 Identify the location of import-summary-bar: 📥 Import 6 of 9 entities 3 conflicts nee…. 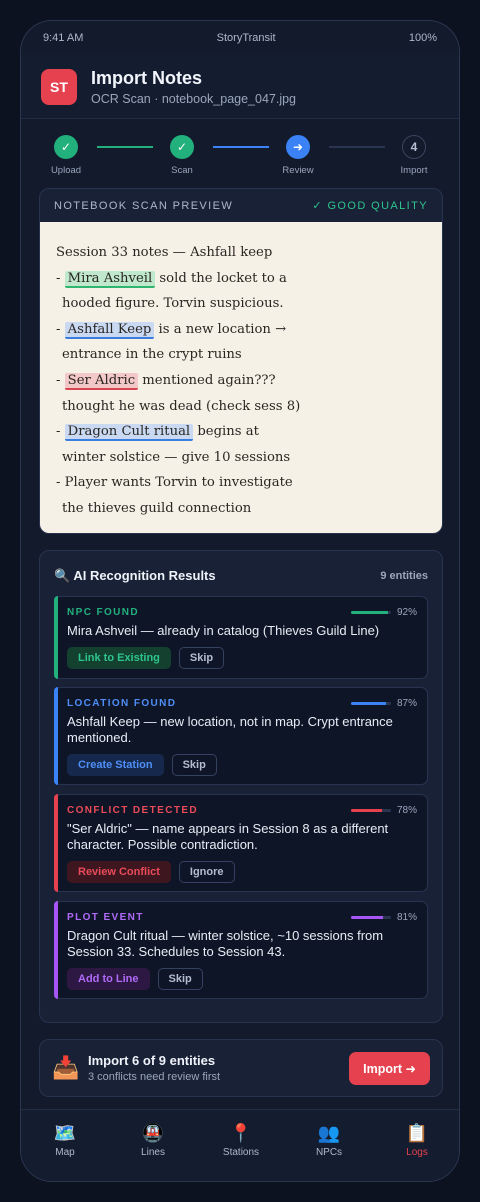
(241, 1068).